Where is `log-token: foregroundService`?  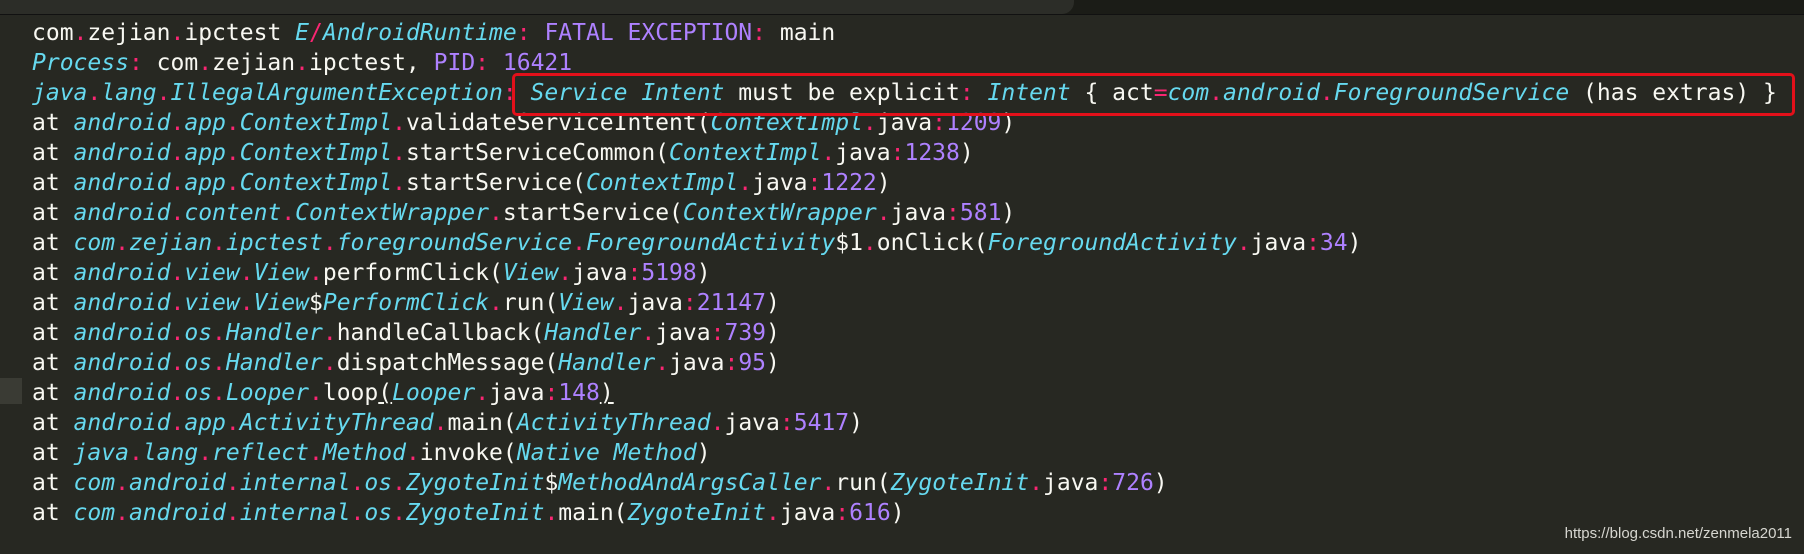 log-token: foregroundService is located at coordinates (454, 243).